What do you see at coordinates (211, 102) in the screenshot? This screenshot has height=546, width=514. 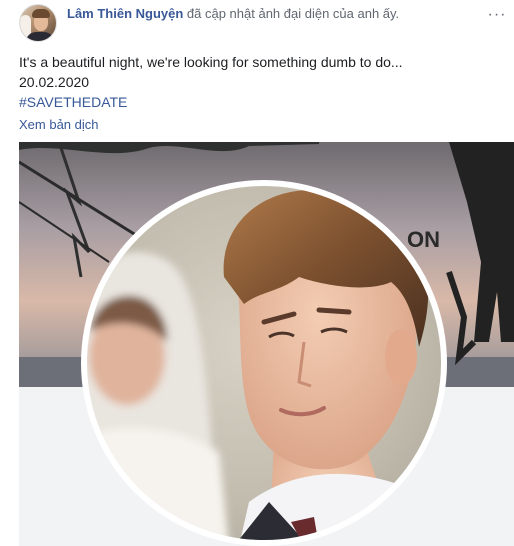 I see `hashtag-link: #SAVETHEDATE` at bounding box center [211, 102].